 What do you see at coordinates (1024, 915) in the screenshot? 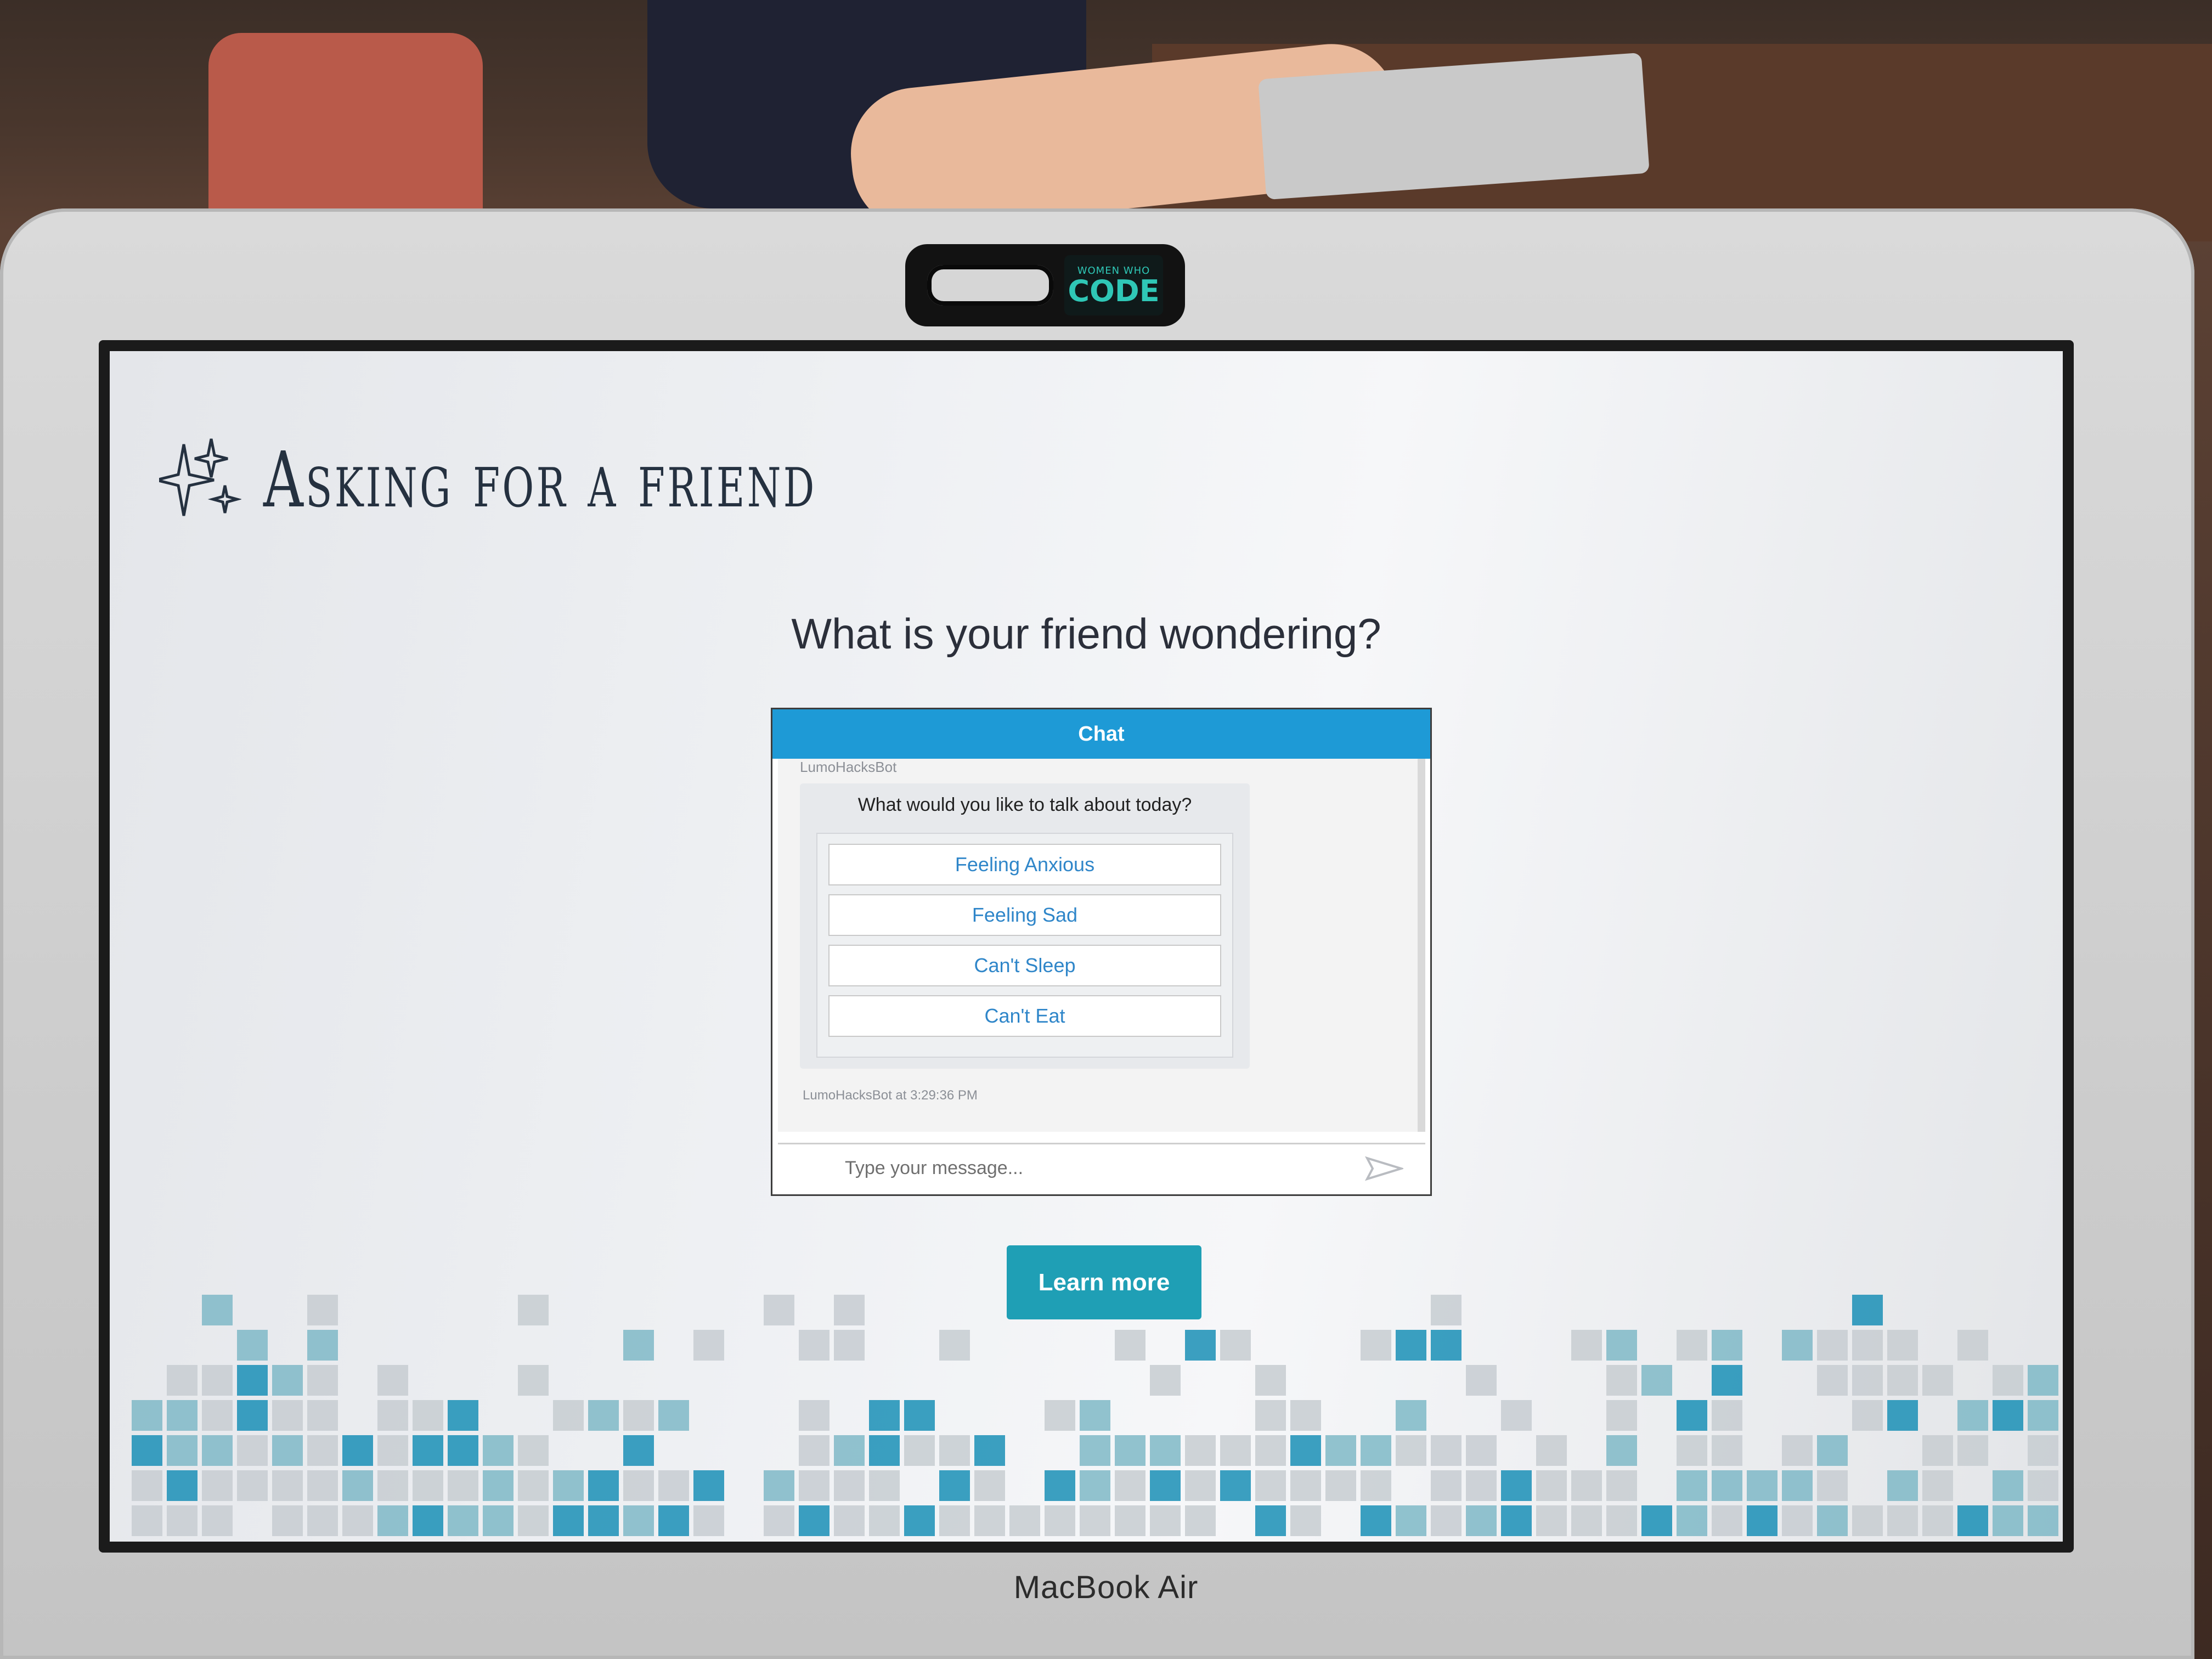
I see `option-feeling-sad: Feeling Sad` at bounding box center [1024, 915].